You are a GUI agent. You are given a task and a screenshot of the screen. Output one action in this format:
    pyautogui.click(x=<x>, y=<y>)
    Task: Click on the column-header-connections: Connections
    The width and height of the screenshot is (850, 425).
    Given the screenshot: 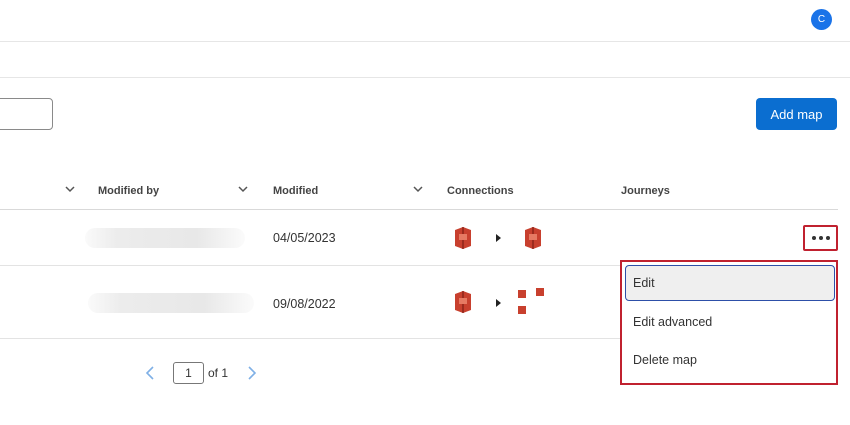 What is the action you would take?
    pyautogui.click(x=480, y=191)
    